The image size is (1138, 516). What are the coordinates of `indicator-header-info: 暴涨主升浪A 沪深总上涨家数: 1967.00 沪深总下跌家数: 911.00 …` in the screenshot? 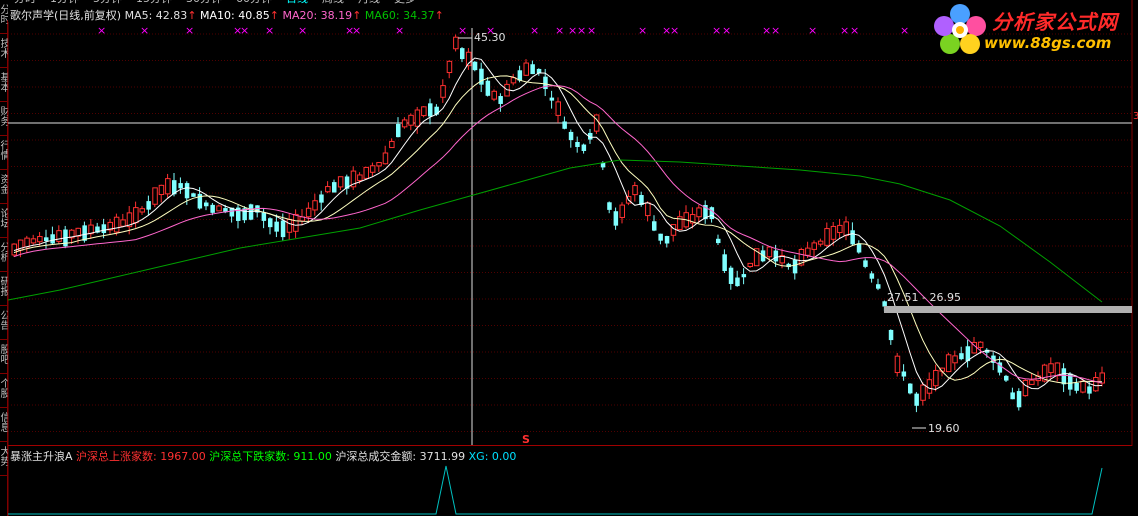 It's located at (263, 457).